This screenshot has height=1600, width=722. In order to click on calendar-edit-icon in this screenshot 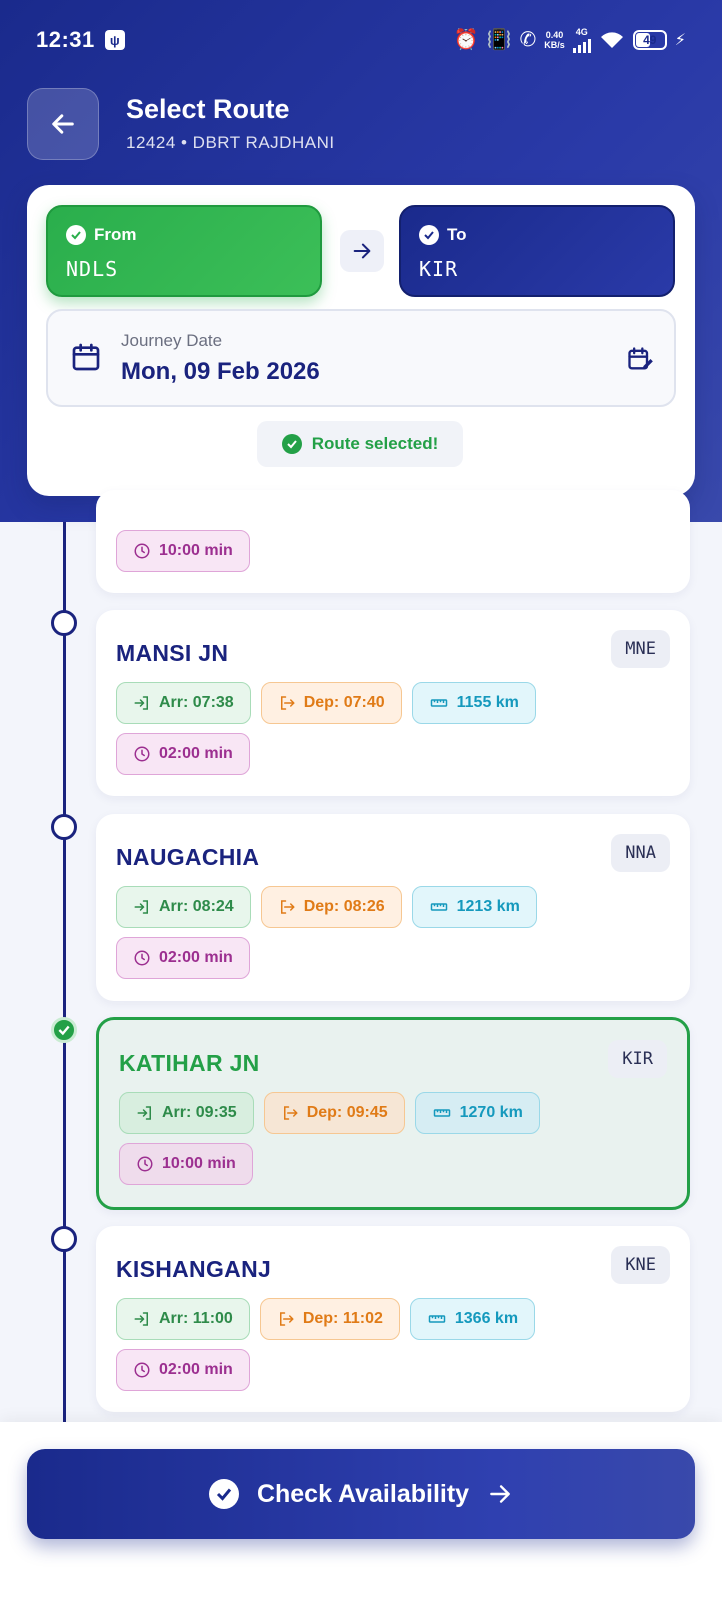, I will do `click(640, 359)`.